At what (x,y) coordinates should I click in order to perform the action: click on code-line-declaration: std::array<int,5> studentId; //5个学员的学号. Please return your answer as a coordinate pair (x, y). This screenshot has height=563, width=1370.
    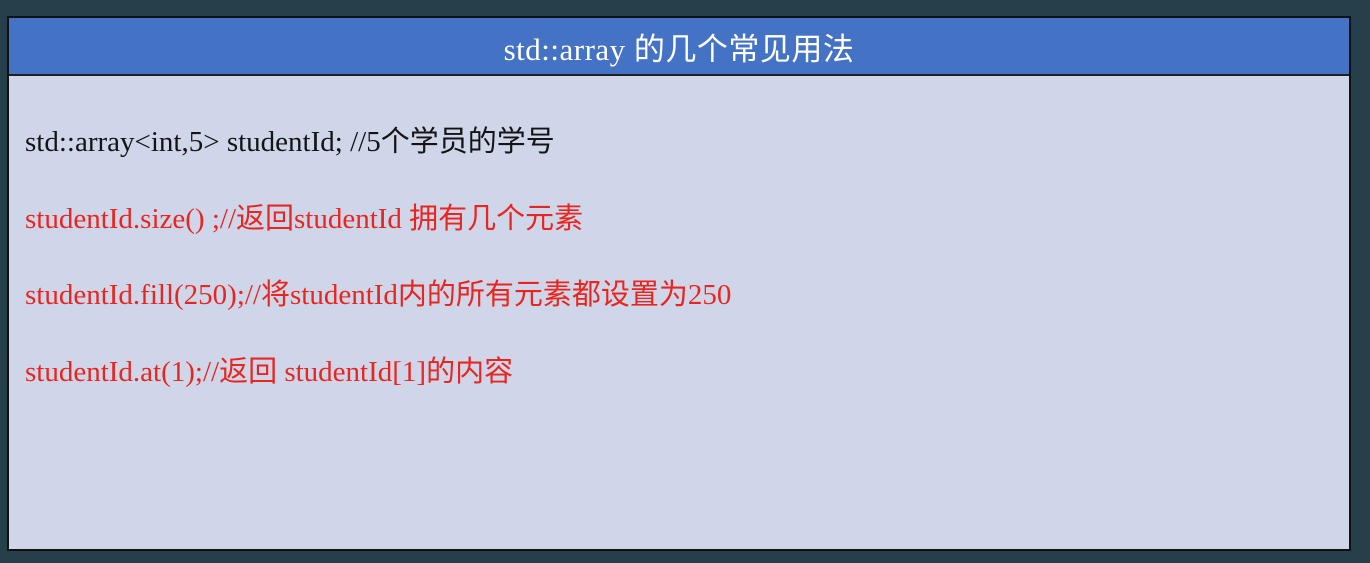
    Looking at the image, I should click on (290, 142).